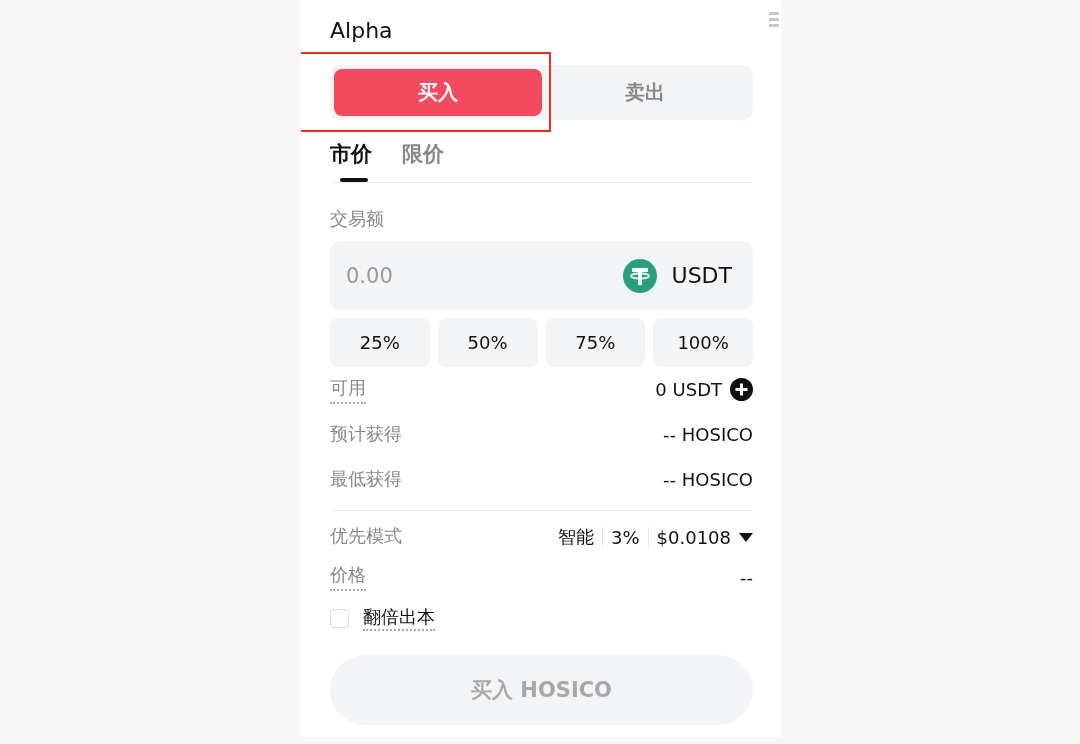 Image resolution: width=1080 pixels, height=744 pixels. I want to click on row-value: 0 USDT, so click(688, 389).